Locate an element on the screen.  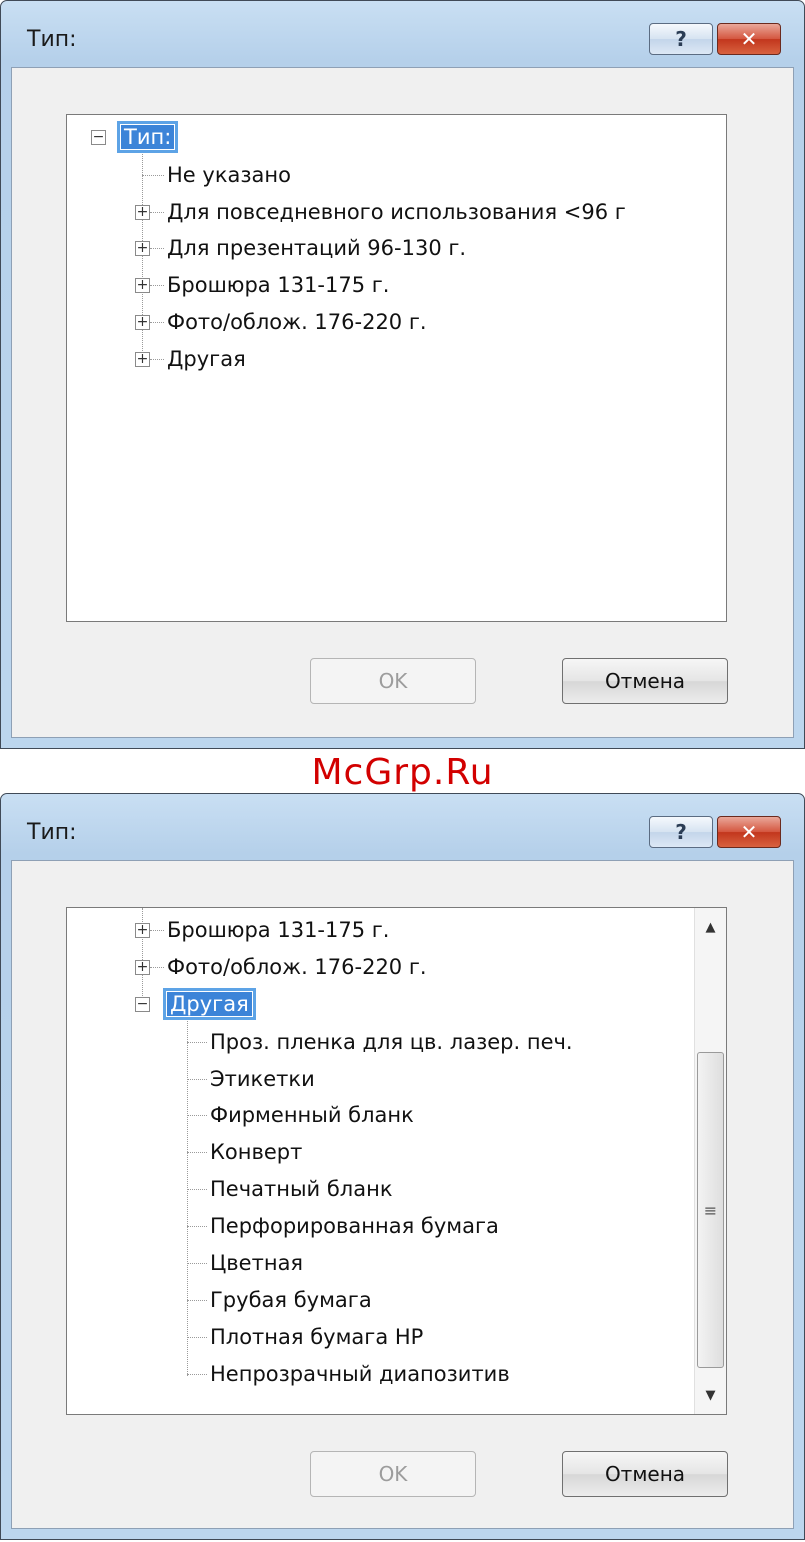
tree-item-everyday: Для повседневного использования <96 г is located at coordinates (396, 212).